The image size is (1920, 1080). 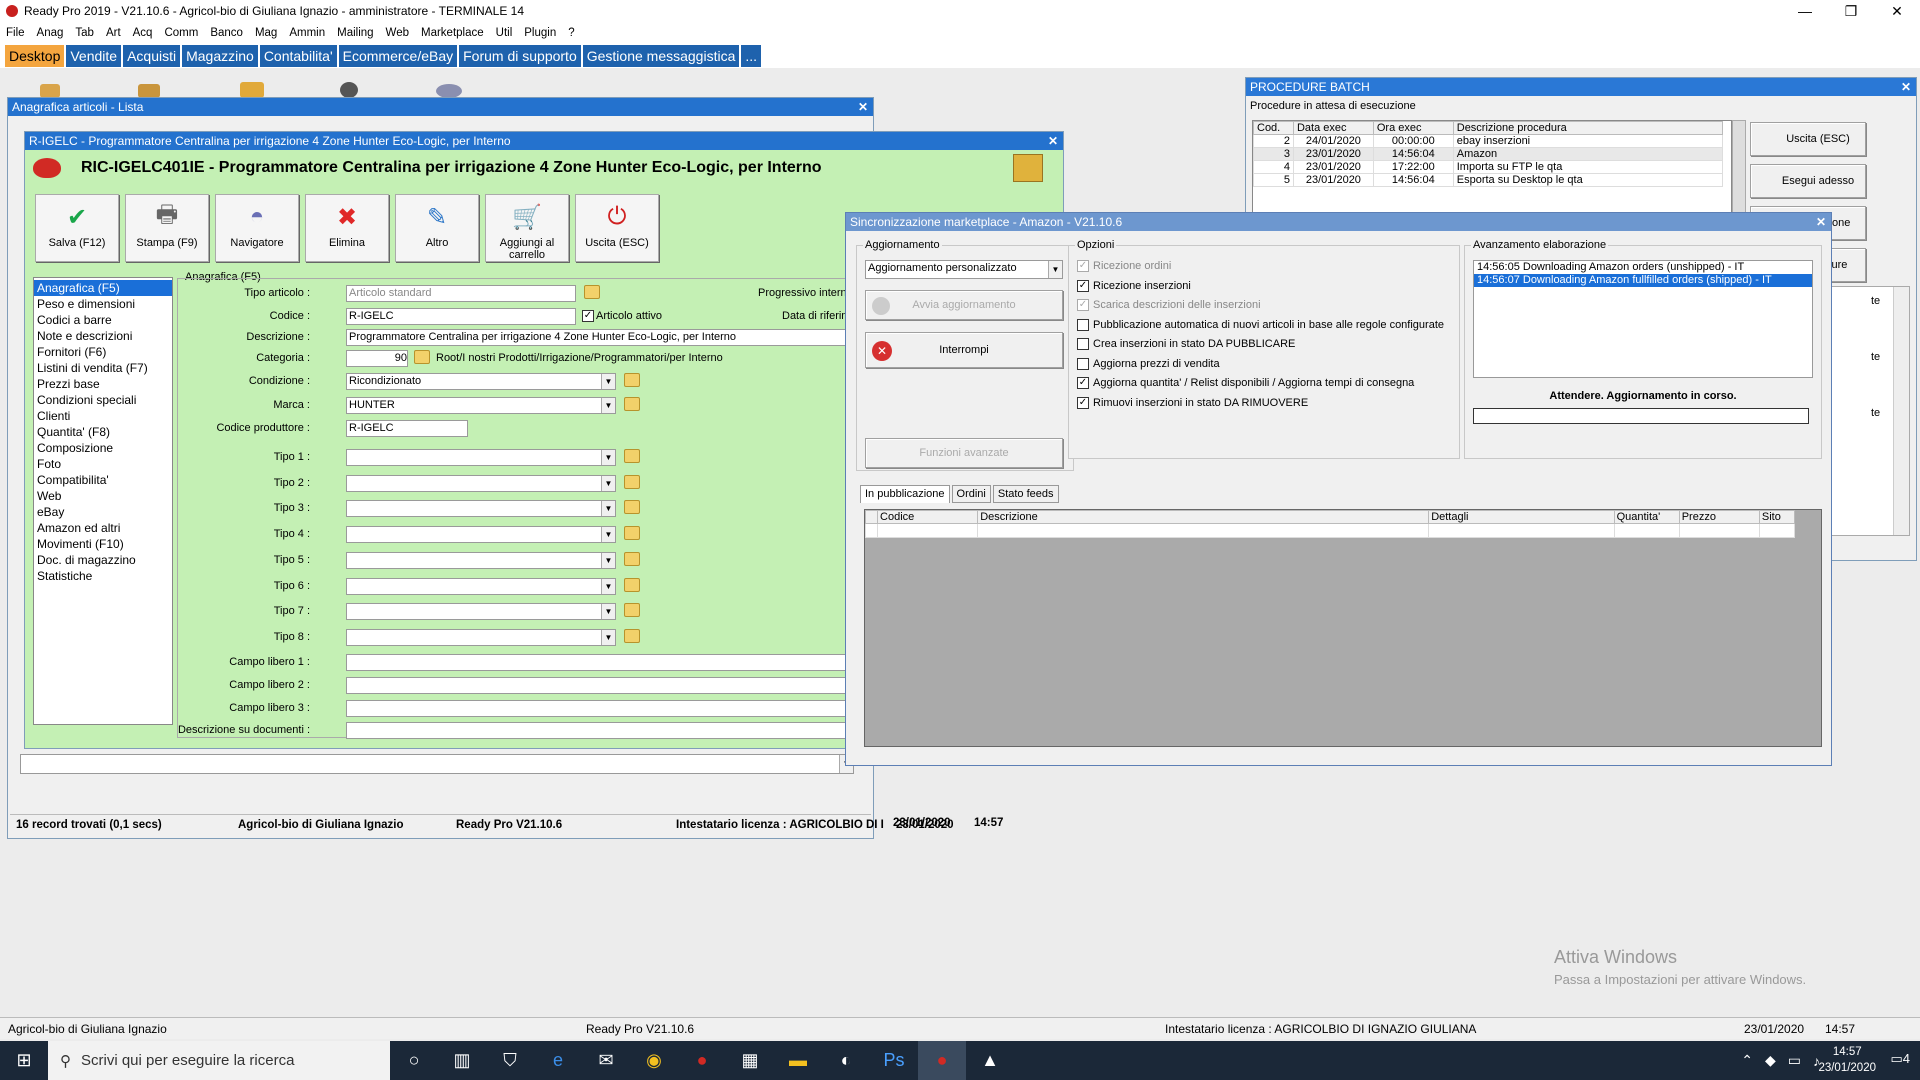 I want to click on tipo-articolo-field: Articolo standard, so click(x=461, y=293).